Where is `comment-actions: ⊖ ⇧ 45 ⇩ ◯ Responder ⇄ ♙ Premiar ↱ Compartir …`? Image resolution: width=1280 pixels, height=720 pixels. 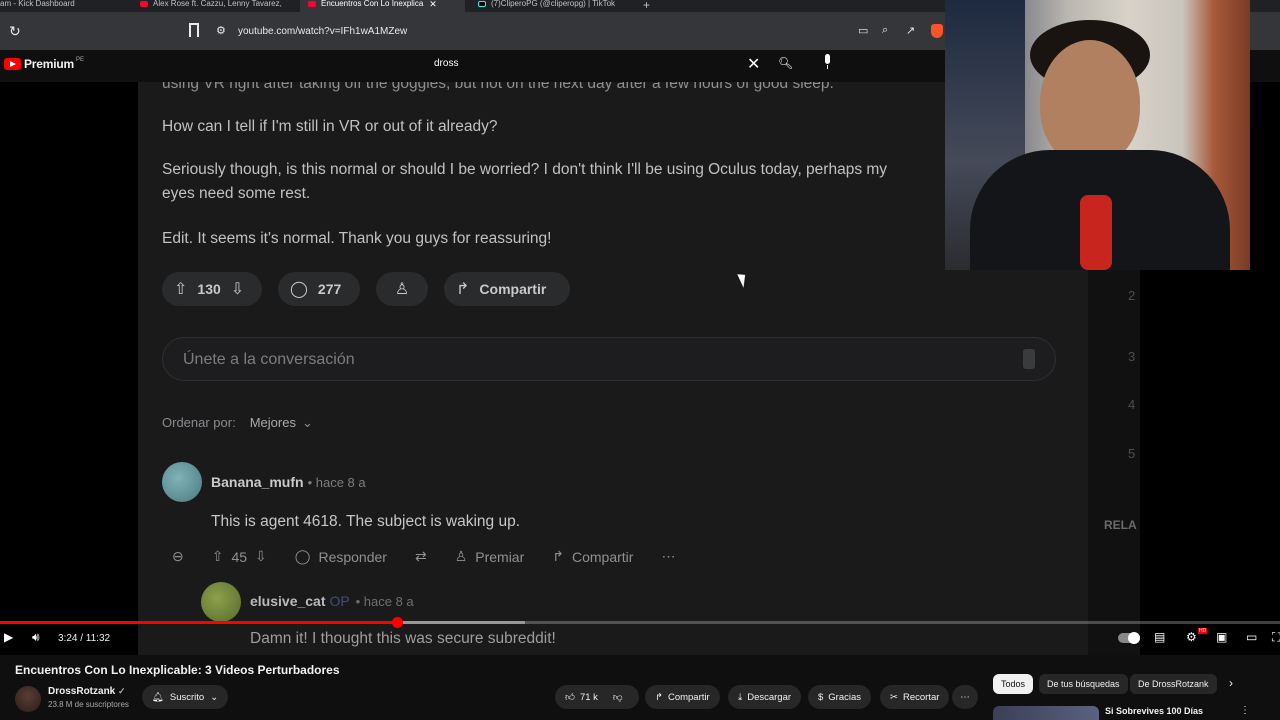 comment-actions: ⊖ ⇧ 45 ⇩ ◯ Responder ⇄ ♙ Premiar ↱ Compartir … is located at coordinates (437, 556).